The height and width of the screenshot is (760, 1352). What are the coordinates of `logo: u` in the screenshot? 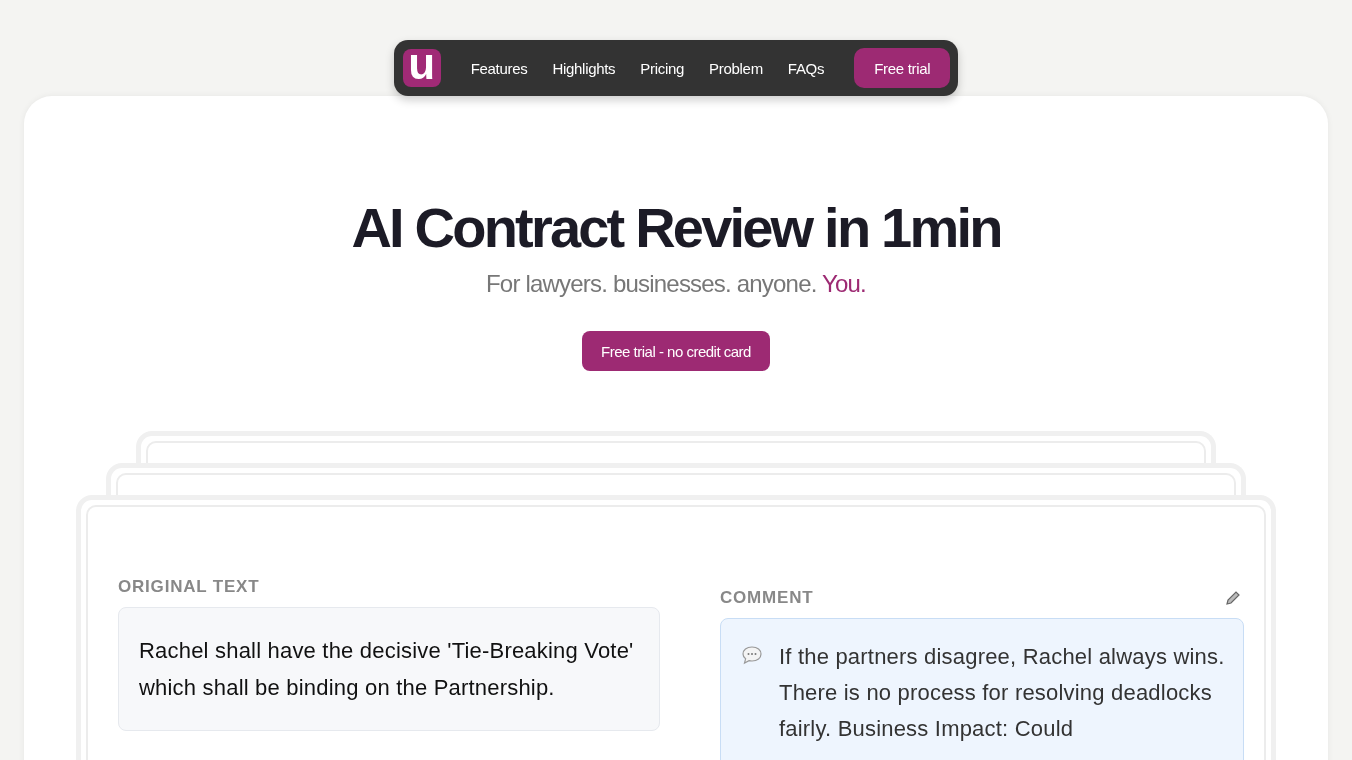 It's located at (421, 68).